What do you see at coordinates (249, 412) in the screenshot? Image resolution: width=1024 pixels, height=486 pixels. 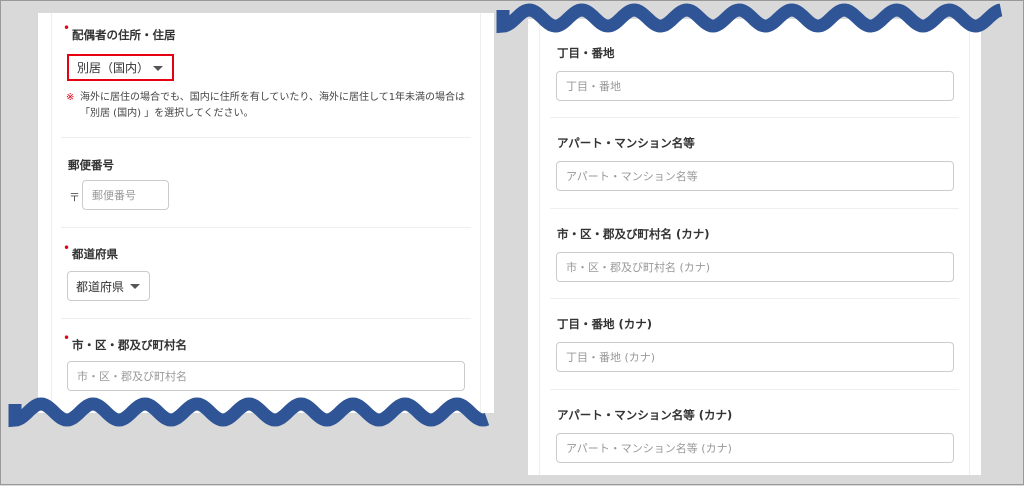 I see `wave-cut-left` at bounding box center [249, 412].